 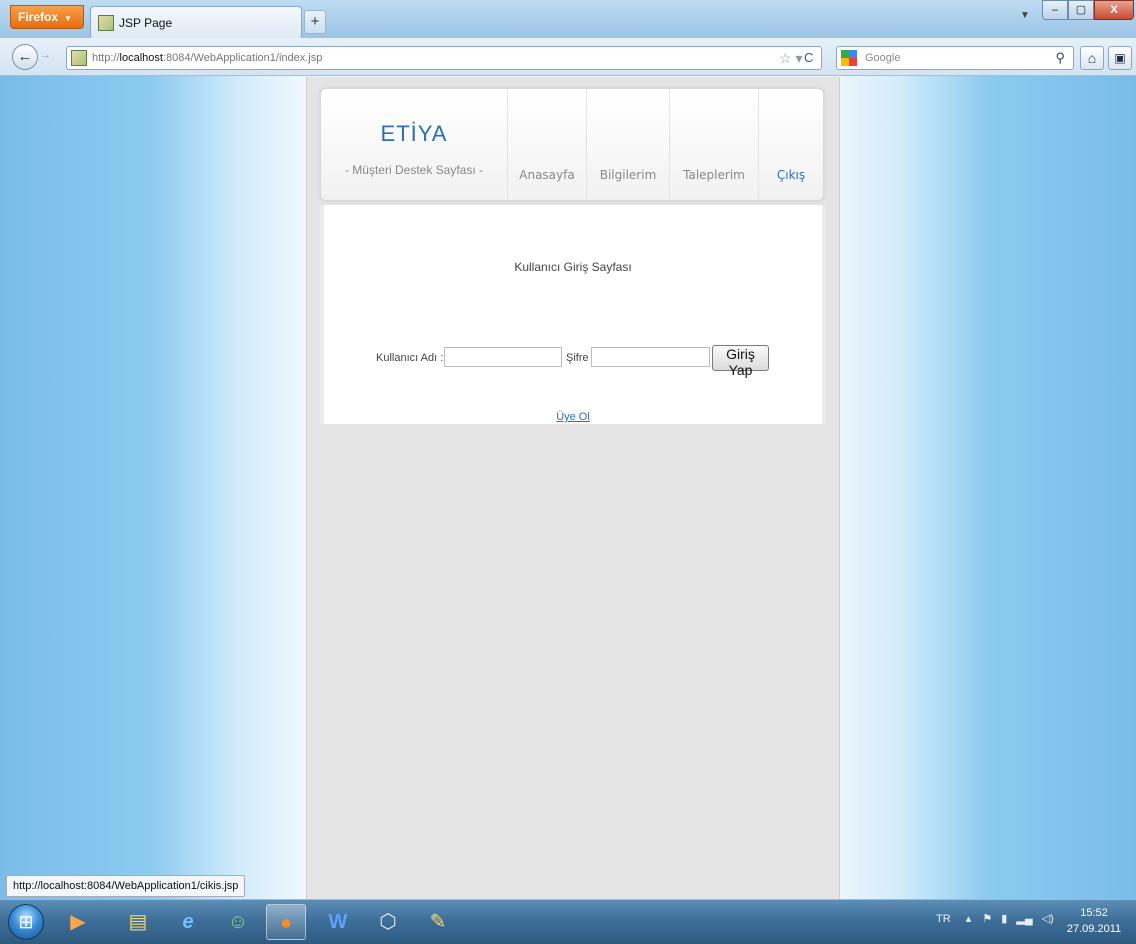 What do you see at coordinates (1048, 919) in the screenshot?
I see `volume-icon: ◁)` at bounding box center [1048, 919].